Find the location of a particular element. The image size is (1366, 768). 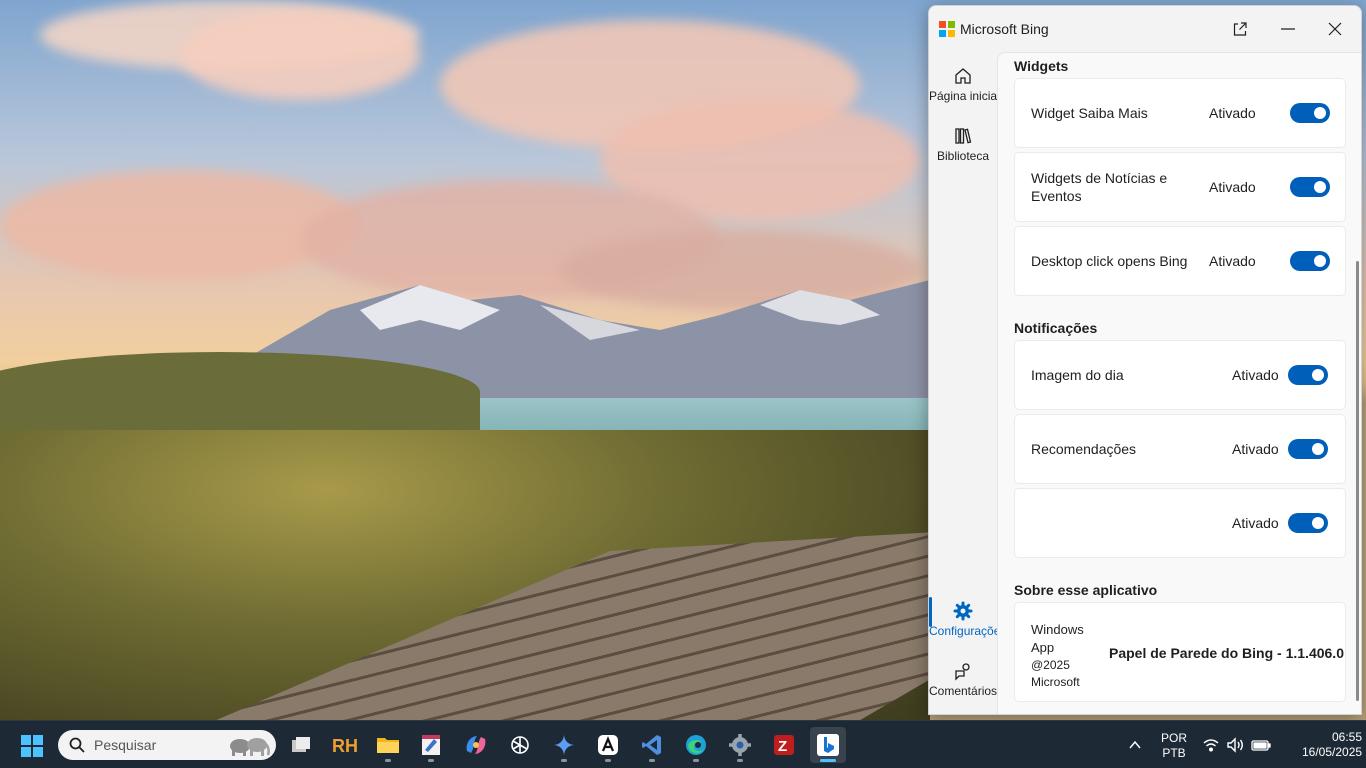

start-button is located at coordinates (32, 745).